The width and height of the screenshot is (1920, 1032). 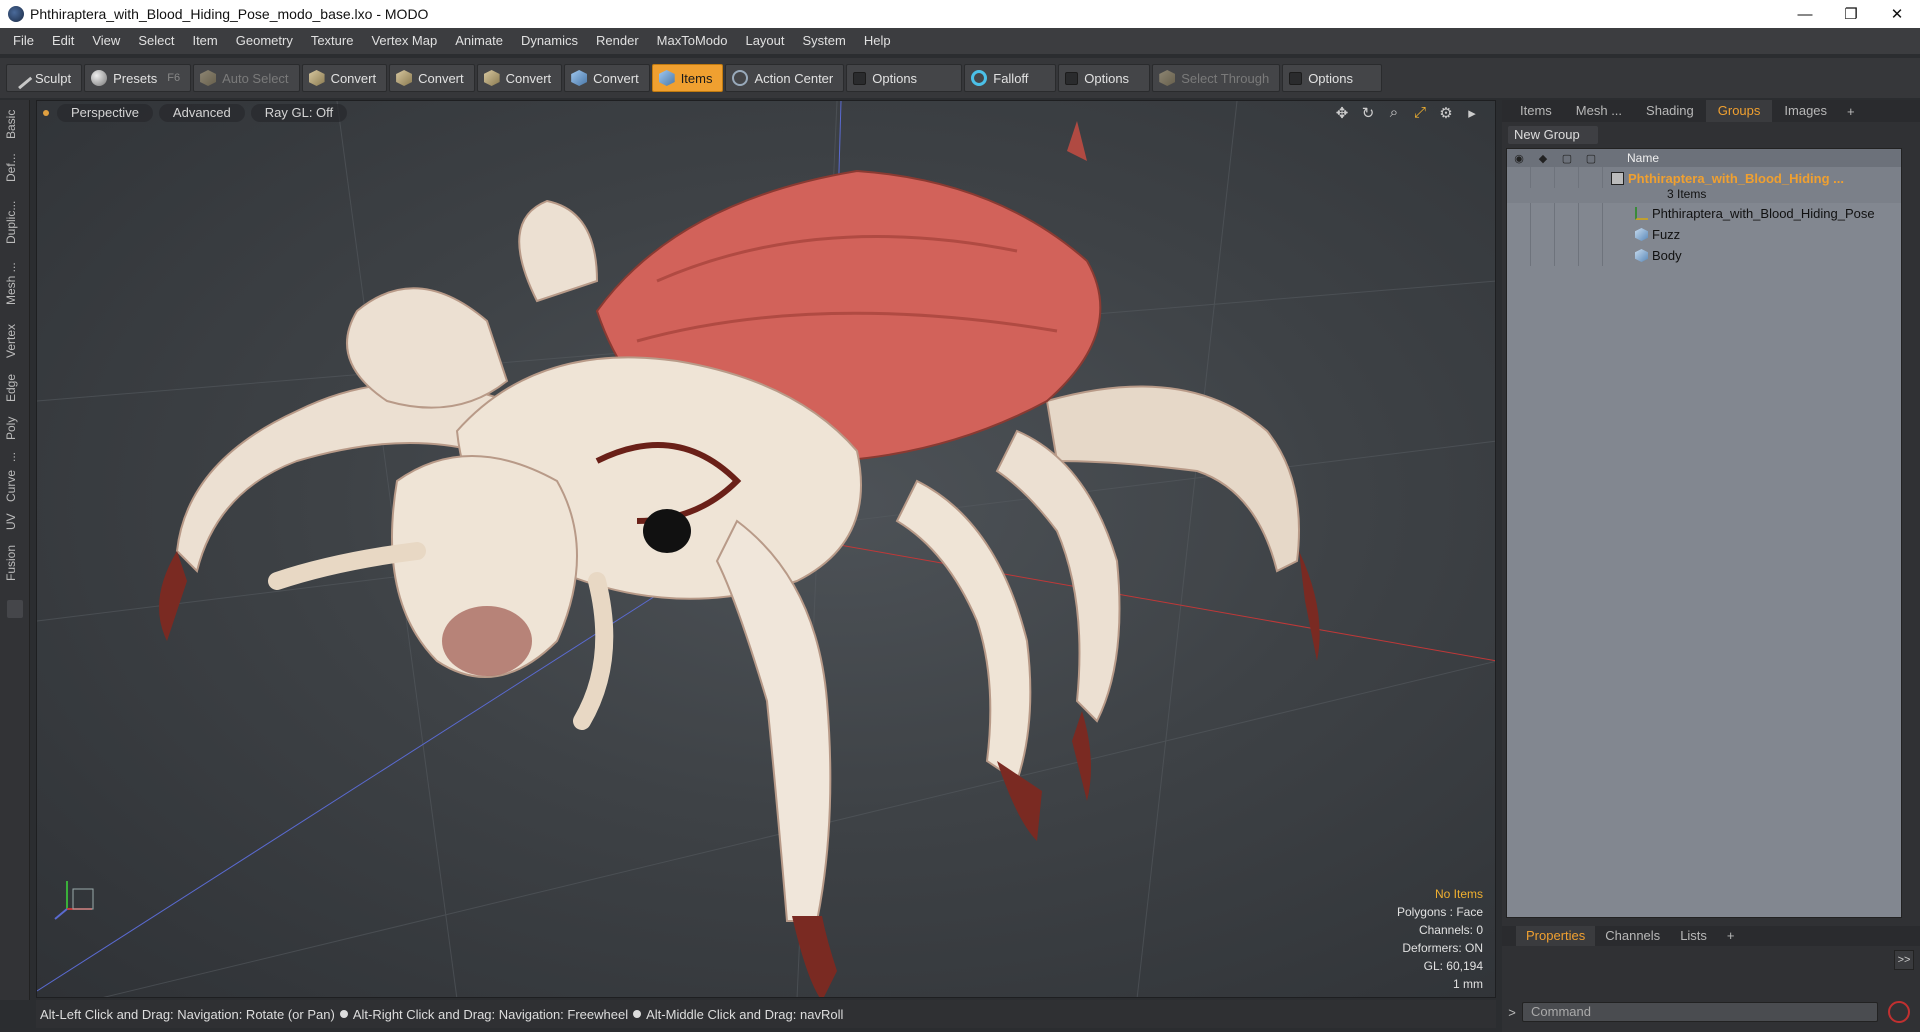 What do you see at coordinates (1107, 78) in the screenshot?
I see `options-label-2: Options` at bounding box center [1107, 78].